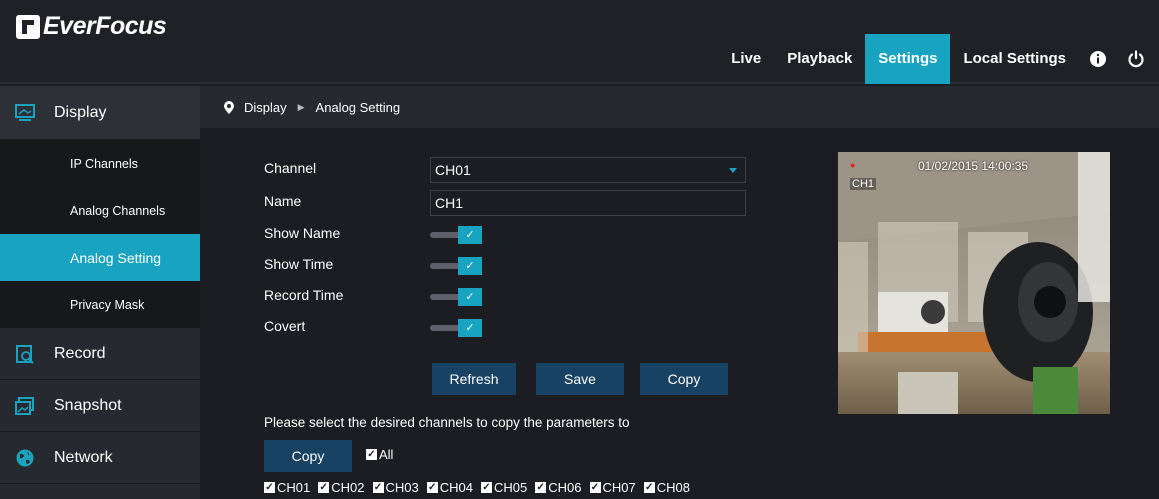  What do you see at coordinates (83, 457) in the screenshot?
I see `sidebar-item-label: Network` at bounding box center [83, 457].